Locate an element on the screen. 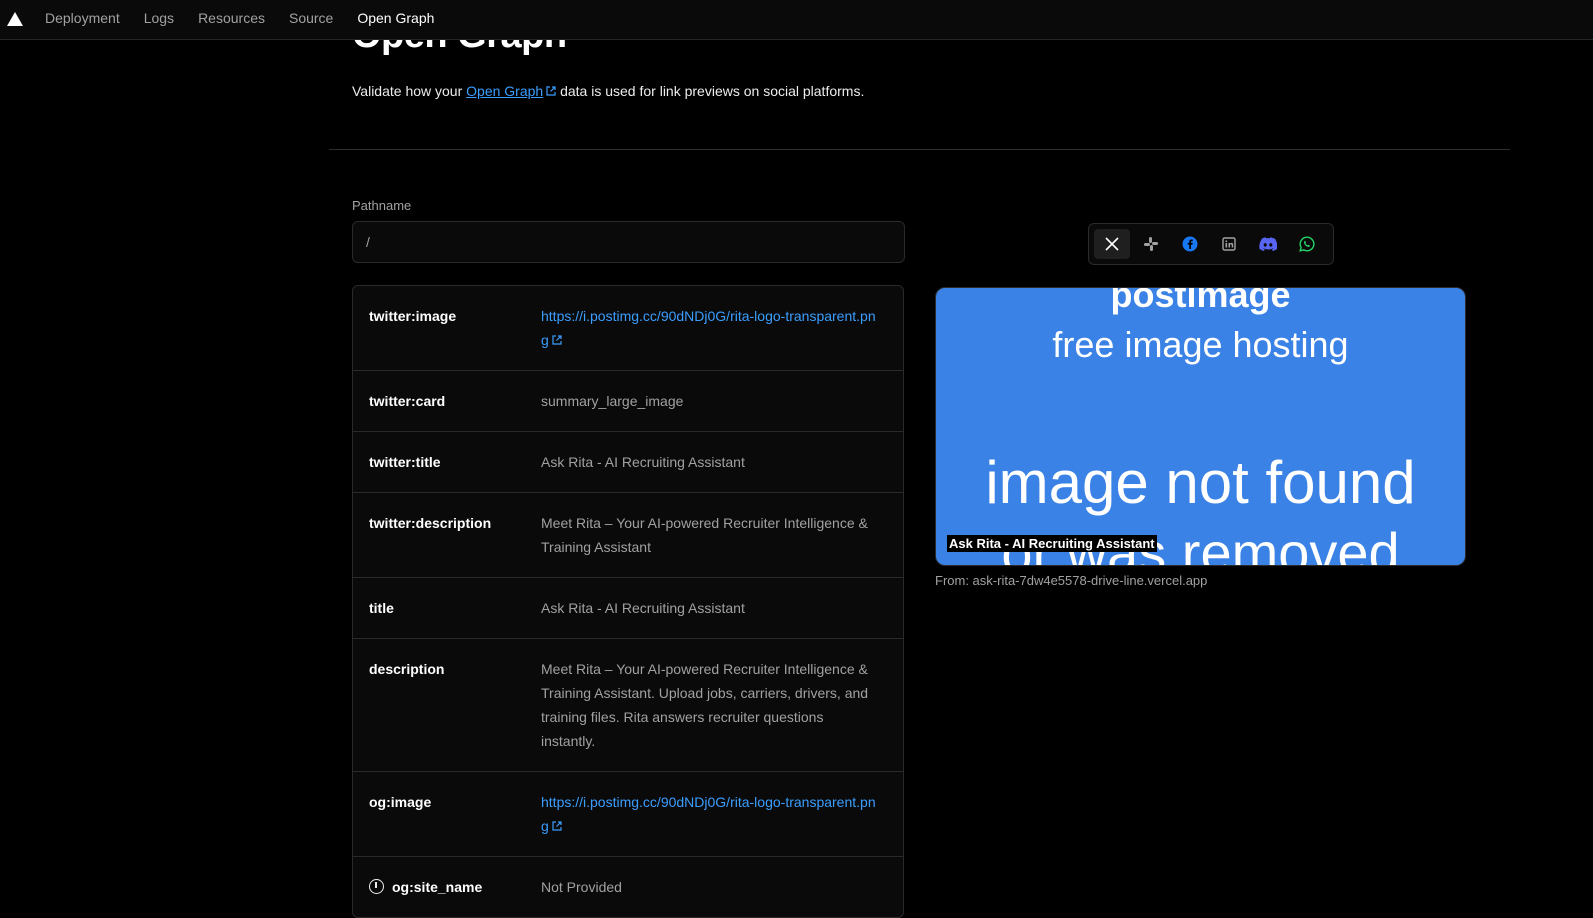  metadata-value: Not Provided is located at coordinates (714, 887).